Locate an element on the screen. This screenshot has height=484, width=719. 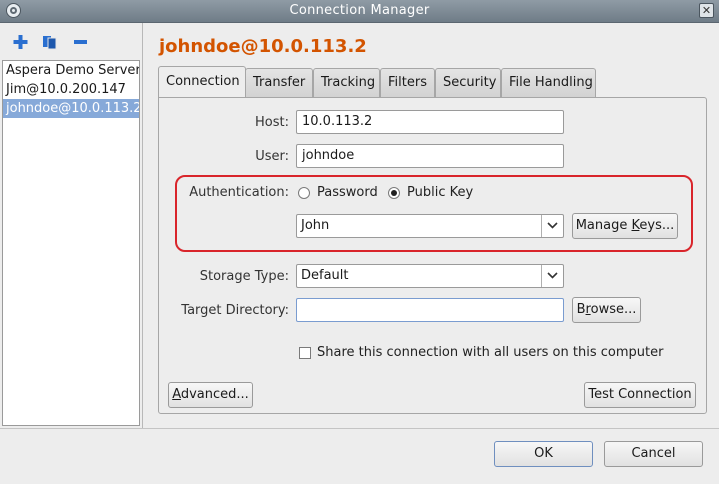
public-key-radio-label: Public Key is located at coordinates (440, 192).